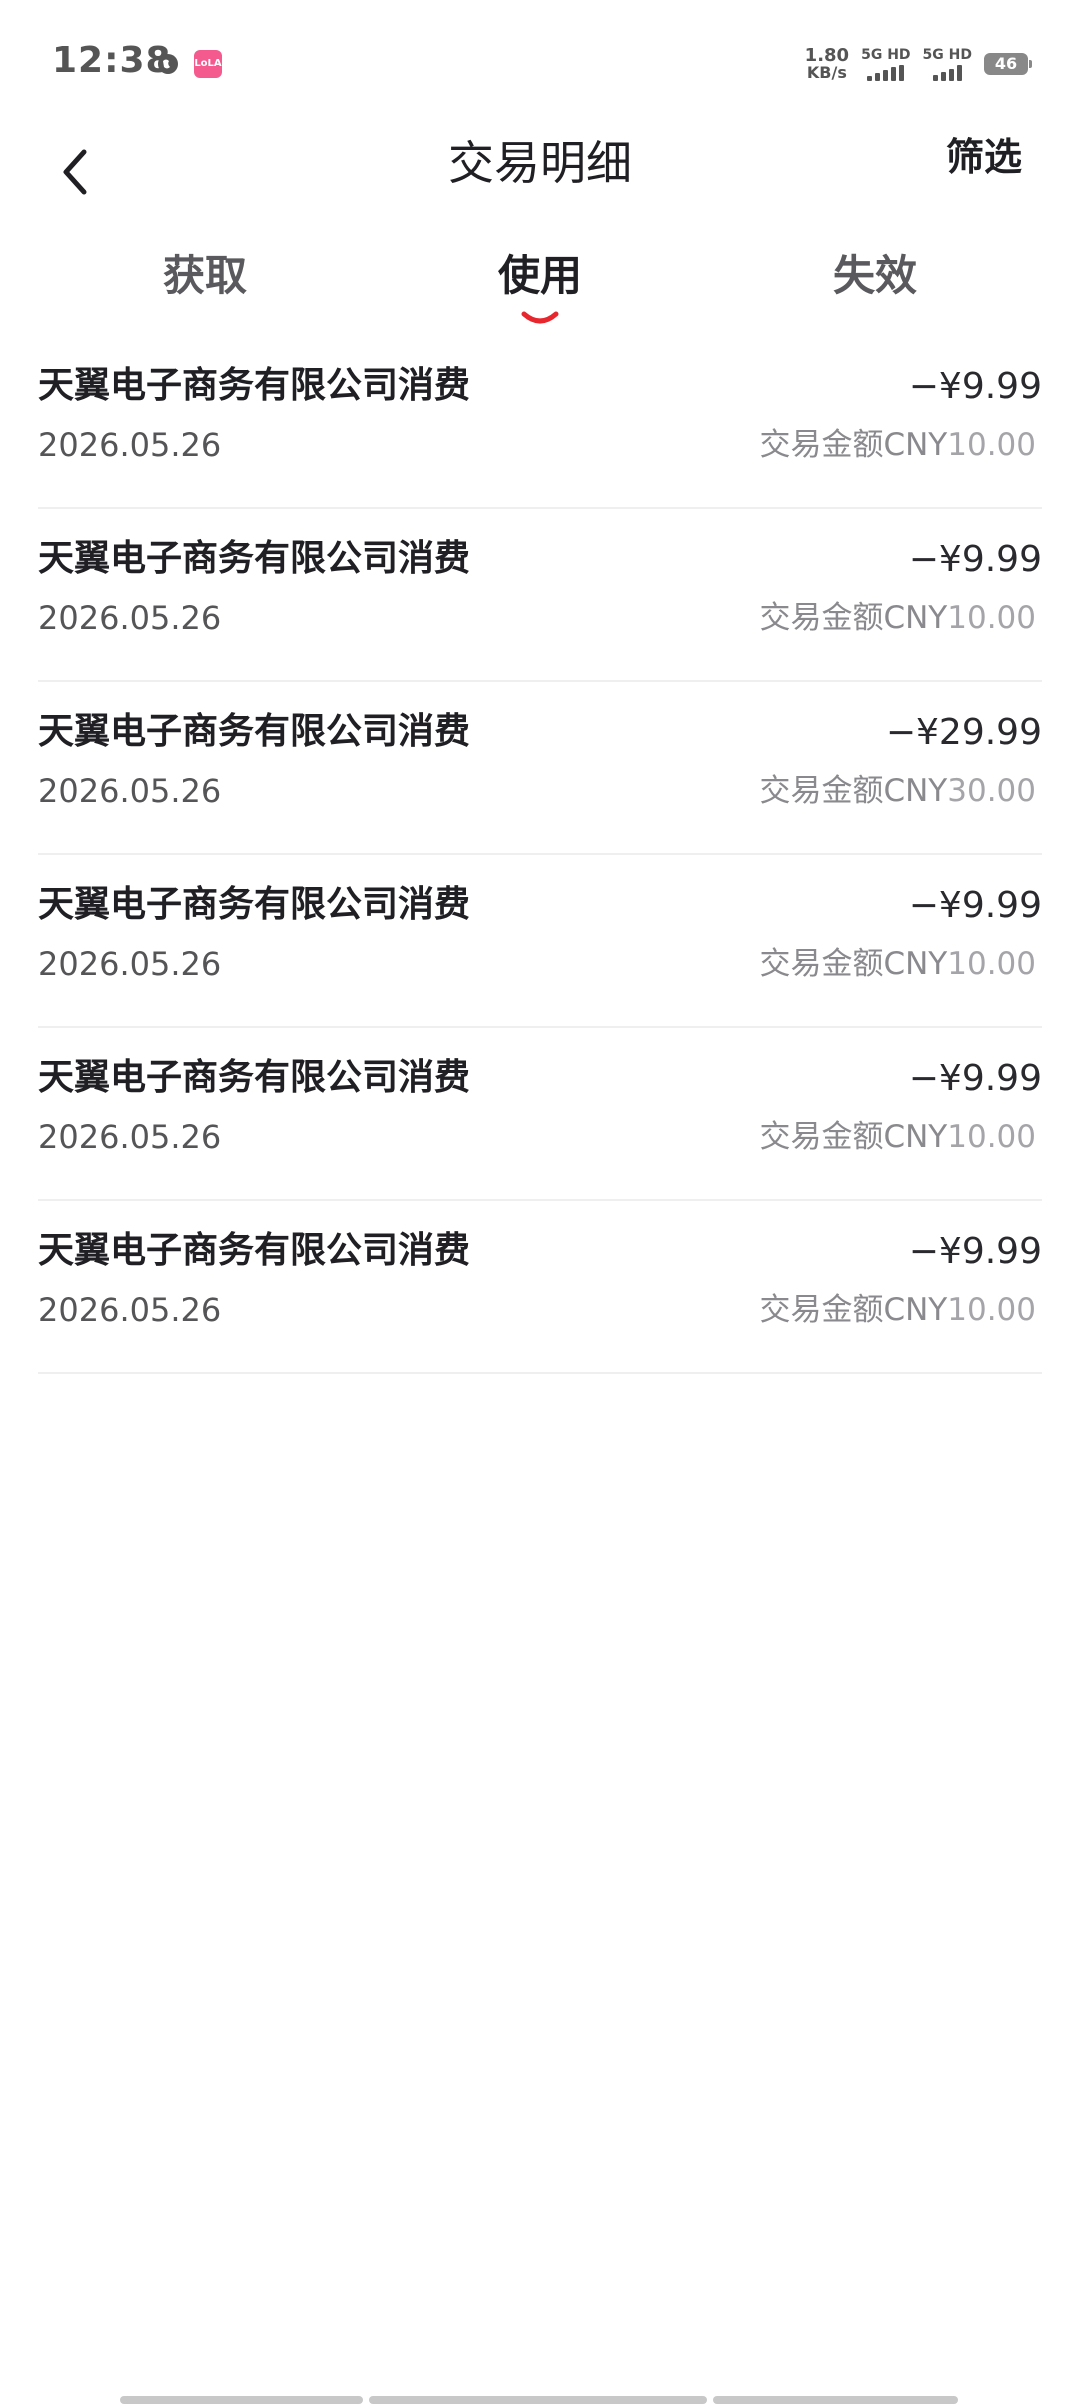  Describe the element at coordinates (205, 276) in the screenshot. I see `tab-obtain: 获取` at that location.